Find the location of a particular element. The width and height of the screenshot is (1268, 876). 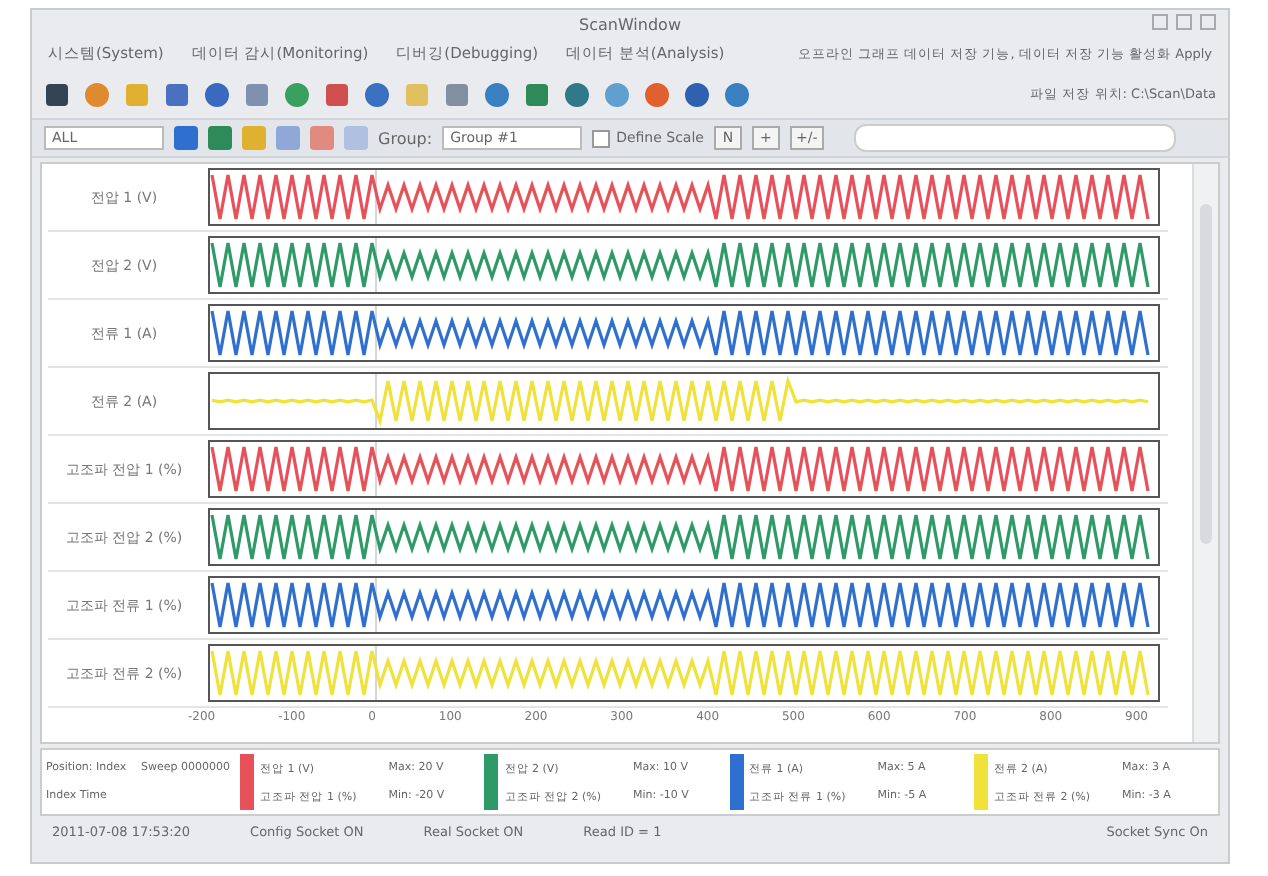

window-title: ScanWindow is located at coordinates (630, 24).